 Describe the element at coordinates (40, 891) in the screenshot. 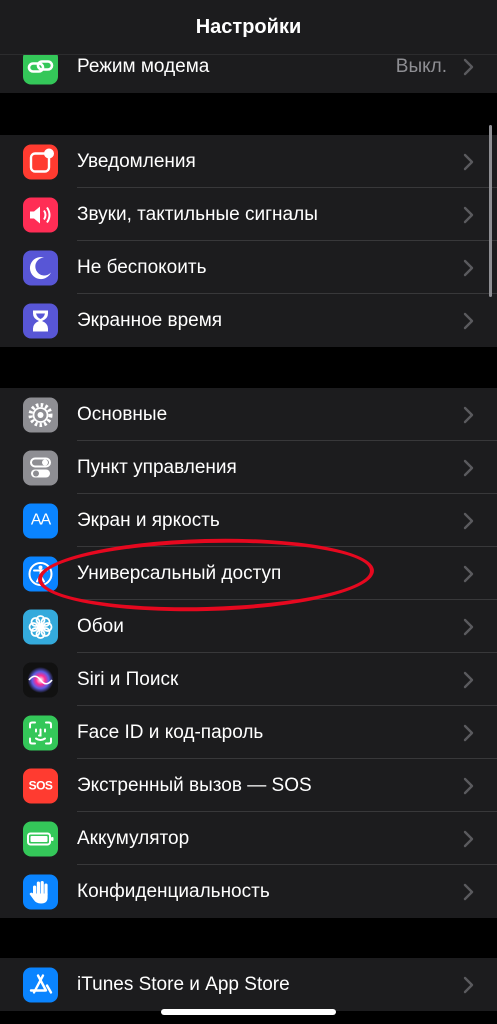

I see `hand-icon` at that location.